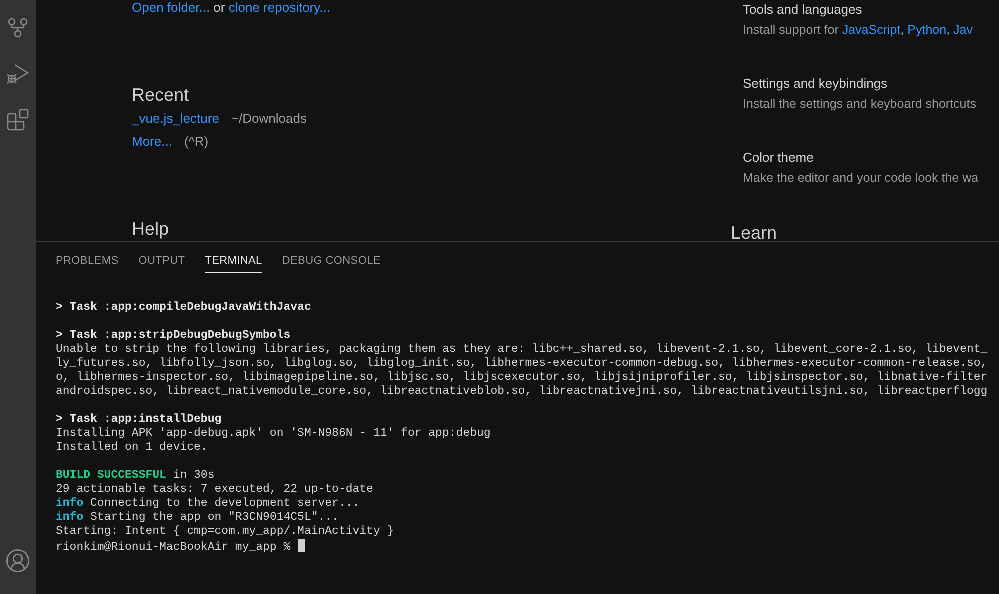 The height and width of the screenshot is (594, 999). Describe the element at coordinates (215, 489) in the screenshot. I see `terminal-line: 29 actionable tasks: 7 executed, 22 up-to-date` at that location.